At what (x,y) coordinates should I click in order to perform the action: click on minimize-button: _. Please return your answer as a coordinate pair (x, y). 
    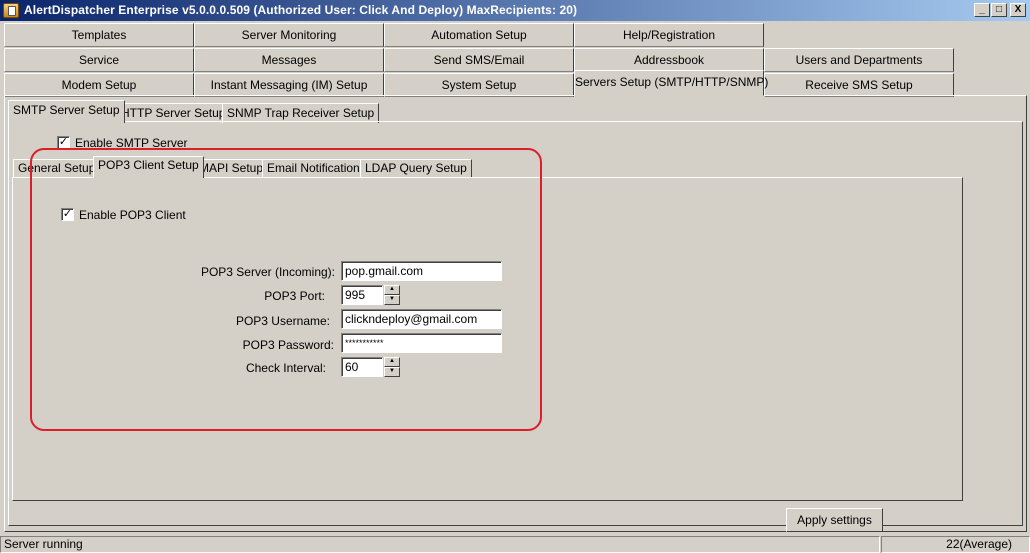
    Looking at the image, I should click on (982, 10).